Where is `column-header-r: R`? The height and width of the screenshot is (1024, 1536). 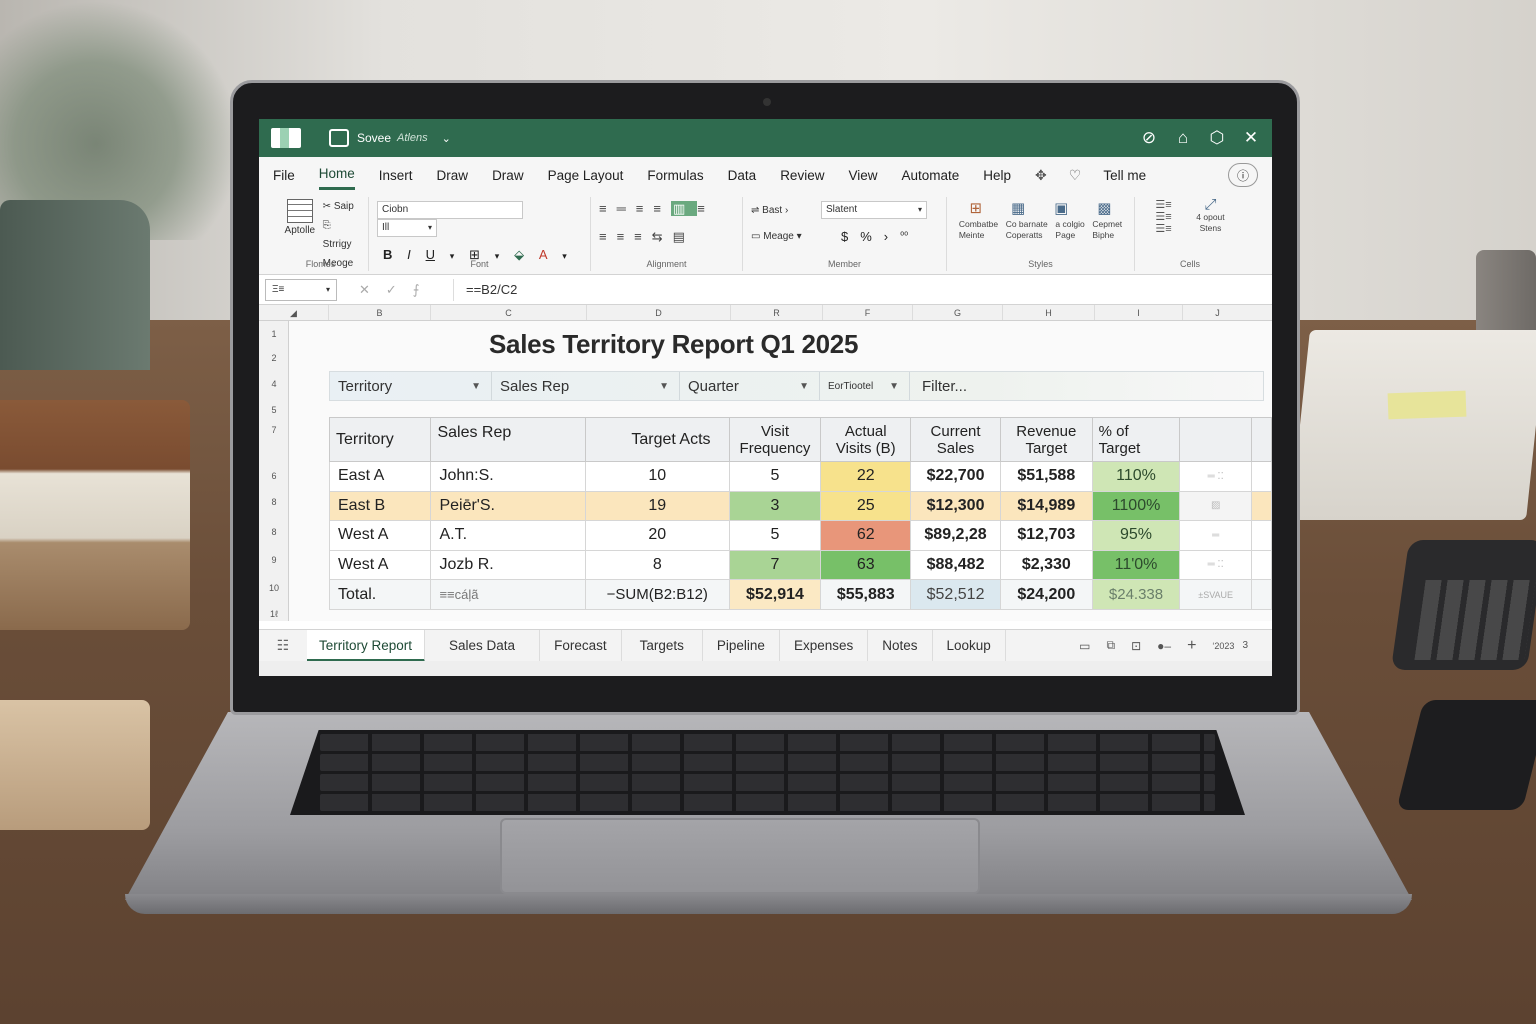 column-header-r: R is located at coordinates (777, 312).